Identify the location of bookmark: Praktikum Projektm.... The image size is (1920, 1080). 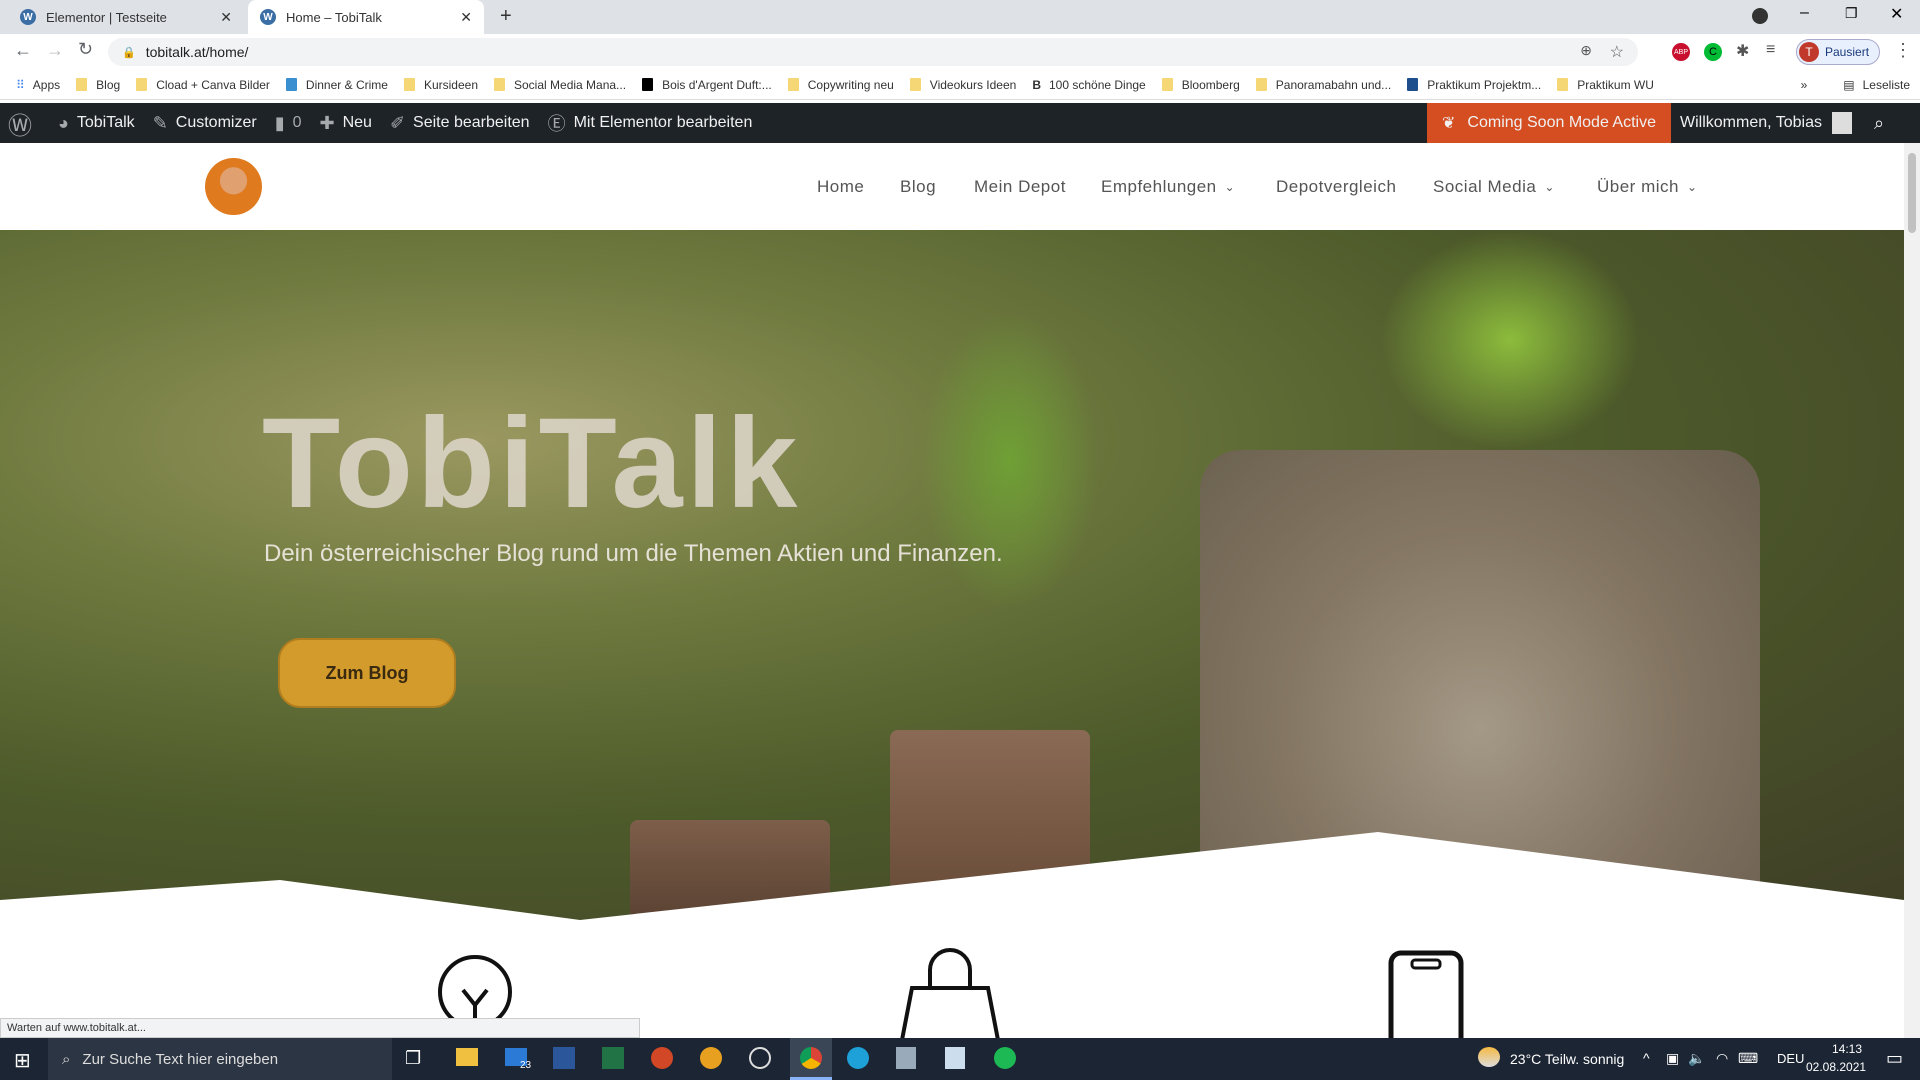
(1474, 85).